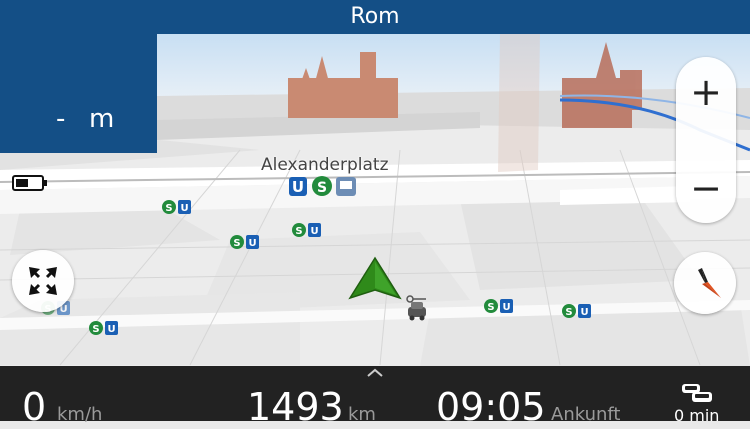 Image resolution: width=750 pixels, height=429 pixels. What do you see at coordinates (61, 119) in the screenshot?
I see `maneuver-distance-value: -` at bounding box center [61, 119].